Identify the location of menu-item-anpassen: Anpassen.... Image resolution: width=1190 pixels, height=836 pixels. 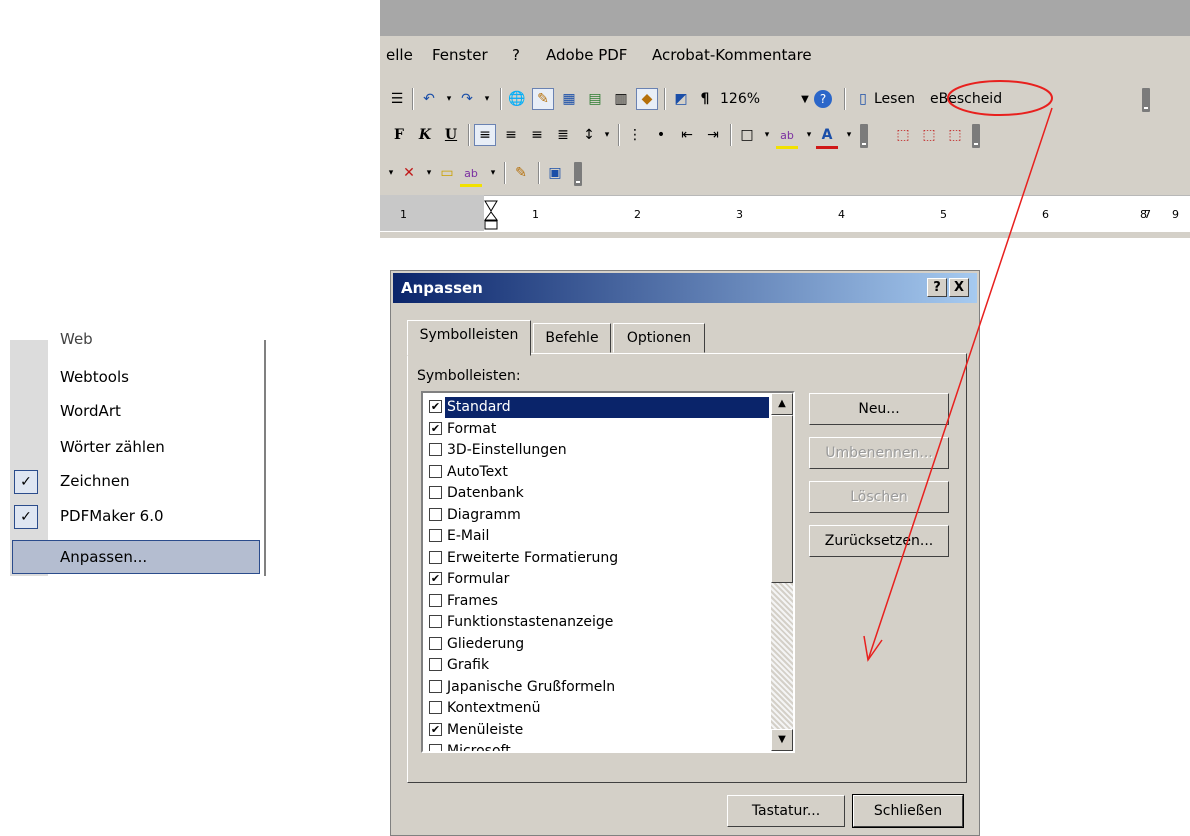
(103, 557).